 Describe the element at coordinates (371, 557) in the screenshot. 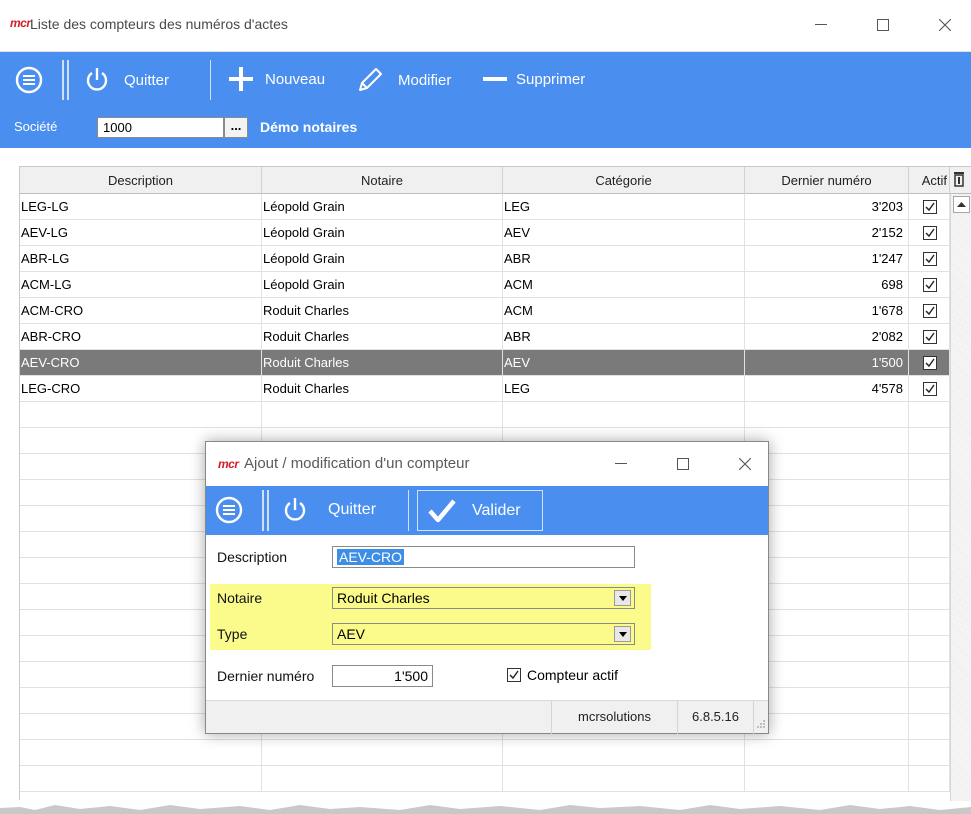

I see `description-value: AEV-CRO` at that location.